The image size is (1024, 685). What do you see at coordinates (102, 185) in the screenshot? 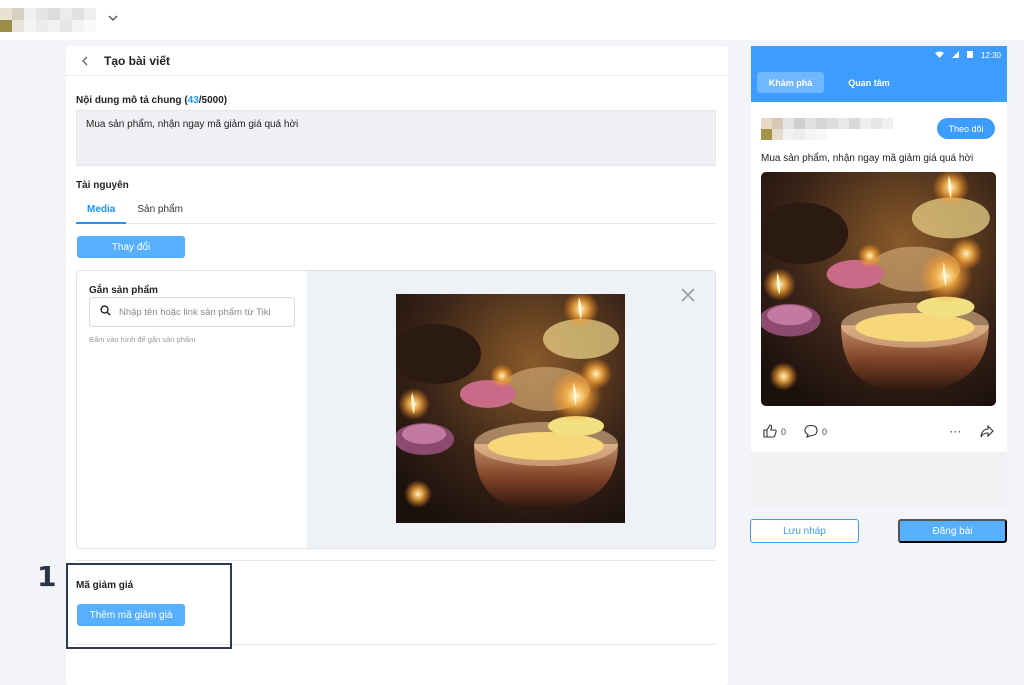
I see `resources-label: Tài nguyên` at bounding box center [102, 185].